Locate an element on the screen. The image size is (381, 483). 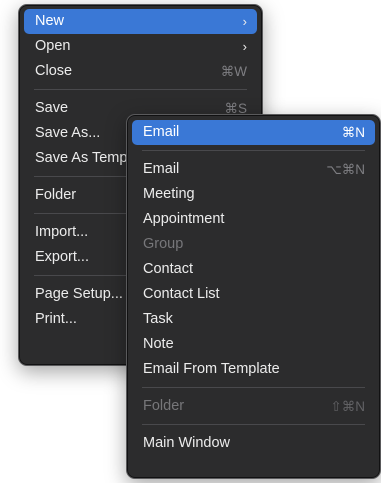
menu-item-label: Close is located at coordinates (54, 71).